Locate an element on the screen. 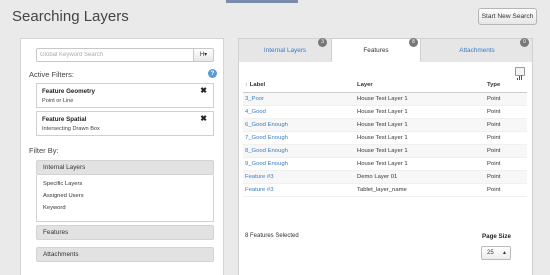 The height and width of the screenshot is (275, 550). global-keyword-search-input is located at coordinates (114, 55).